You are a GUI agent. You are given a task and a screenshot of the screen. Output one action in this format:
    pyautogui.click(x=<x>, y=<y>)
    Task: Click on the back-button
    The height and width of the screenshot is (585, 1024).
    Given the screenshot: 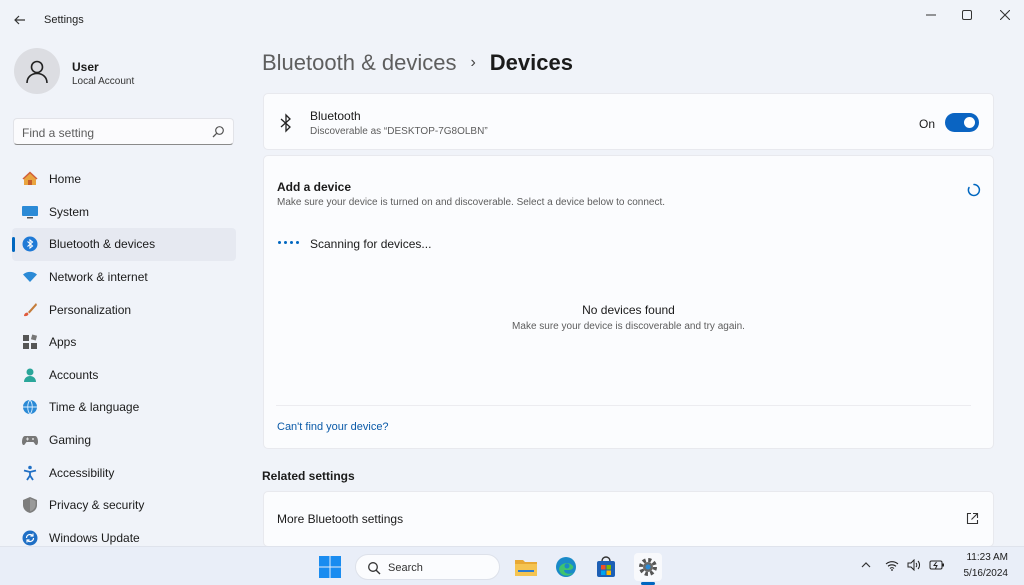 What is the action you would take?
    pyautogui.click(x=20, y=20)
    